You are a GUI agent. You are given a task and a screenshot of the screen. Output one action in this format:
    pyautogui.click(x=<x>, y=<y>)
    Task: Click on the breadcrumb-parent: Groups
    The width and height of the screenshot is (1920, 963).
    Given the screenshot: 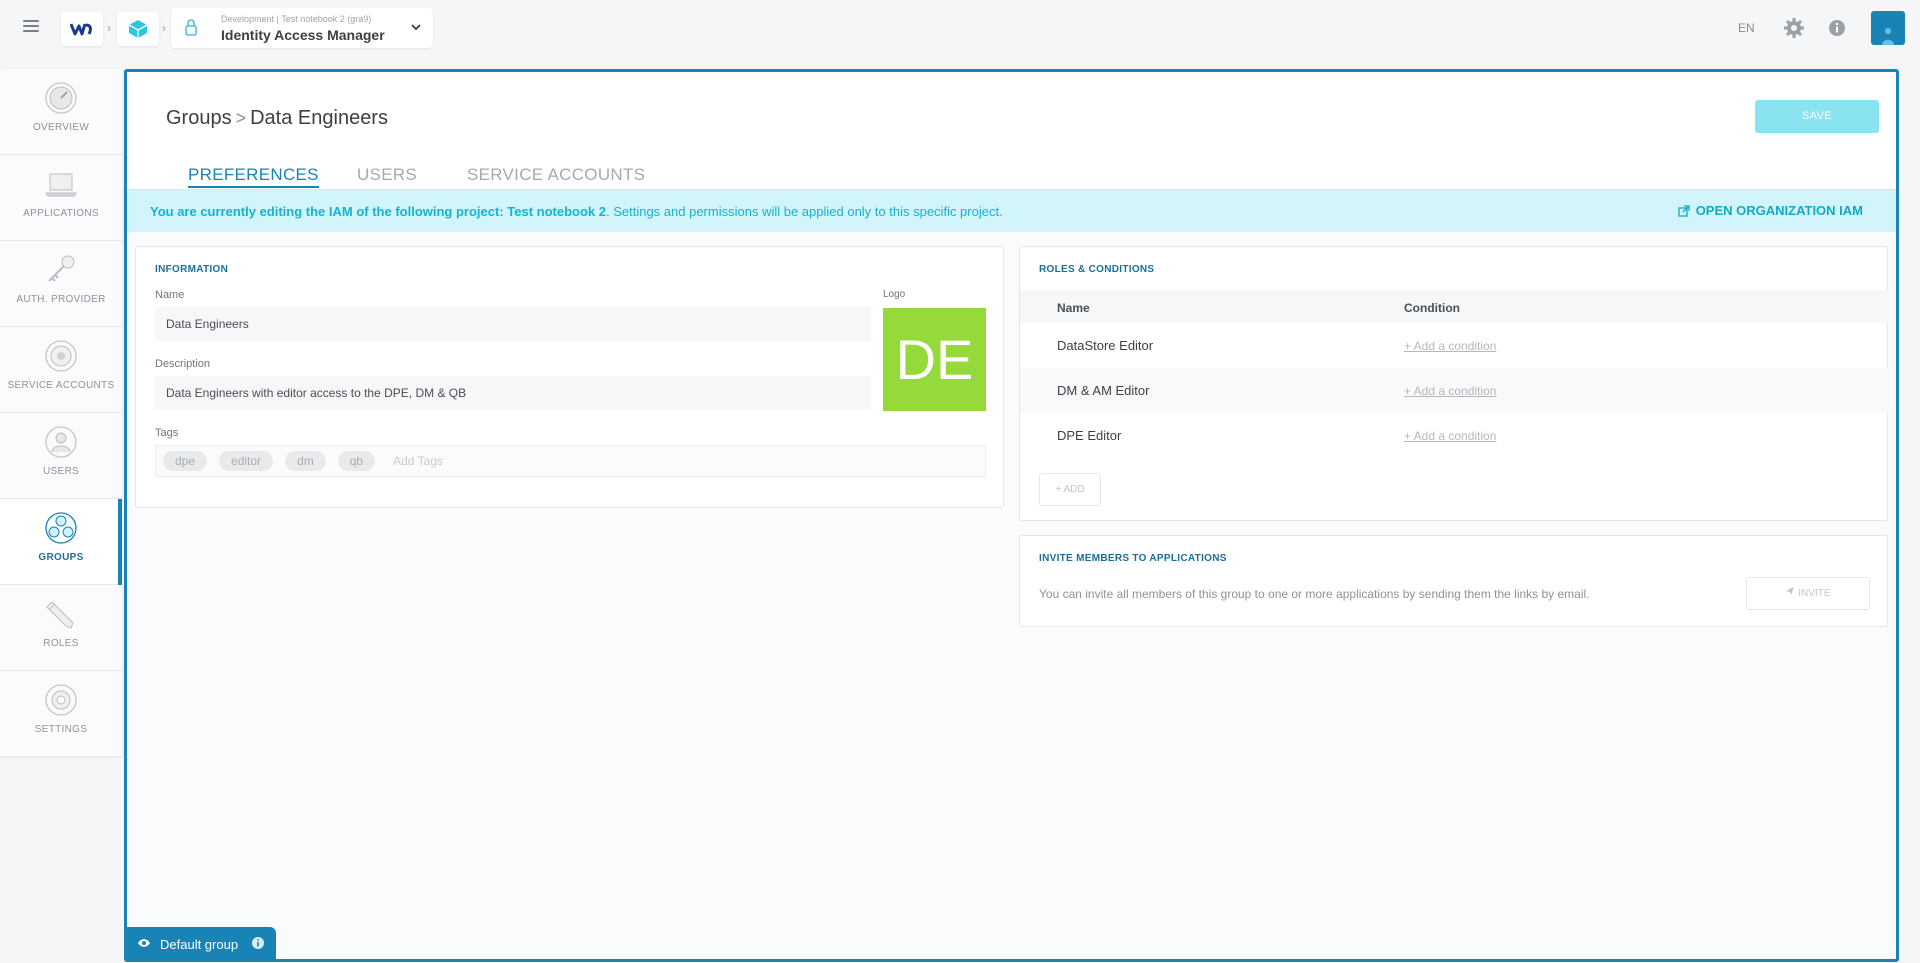 What is the action you would take?
    pyautogui.click(x=199, y=118)
    